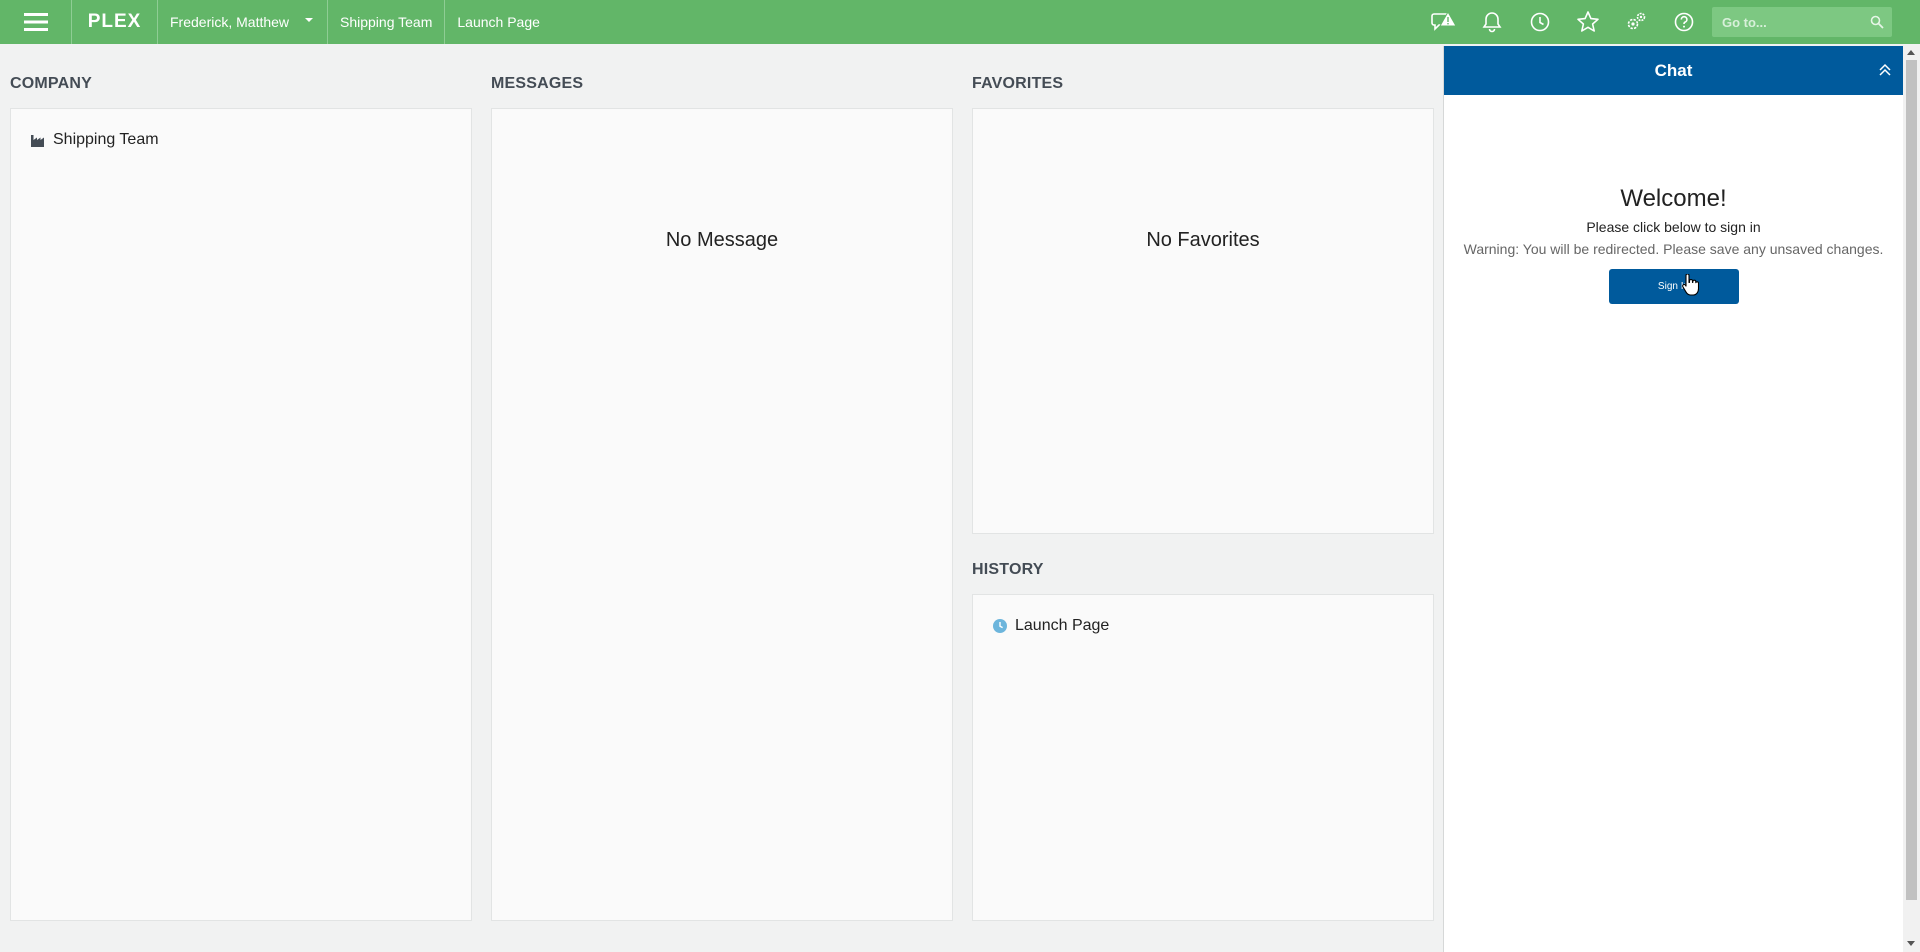 The width and height of the screenshot is (1920, 952). Describe the element at coordinates (1911, 480) in the screenshot. I see `scrollbar-thumb` at that location.